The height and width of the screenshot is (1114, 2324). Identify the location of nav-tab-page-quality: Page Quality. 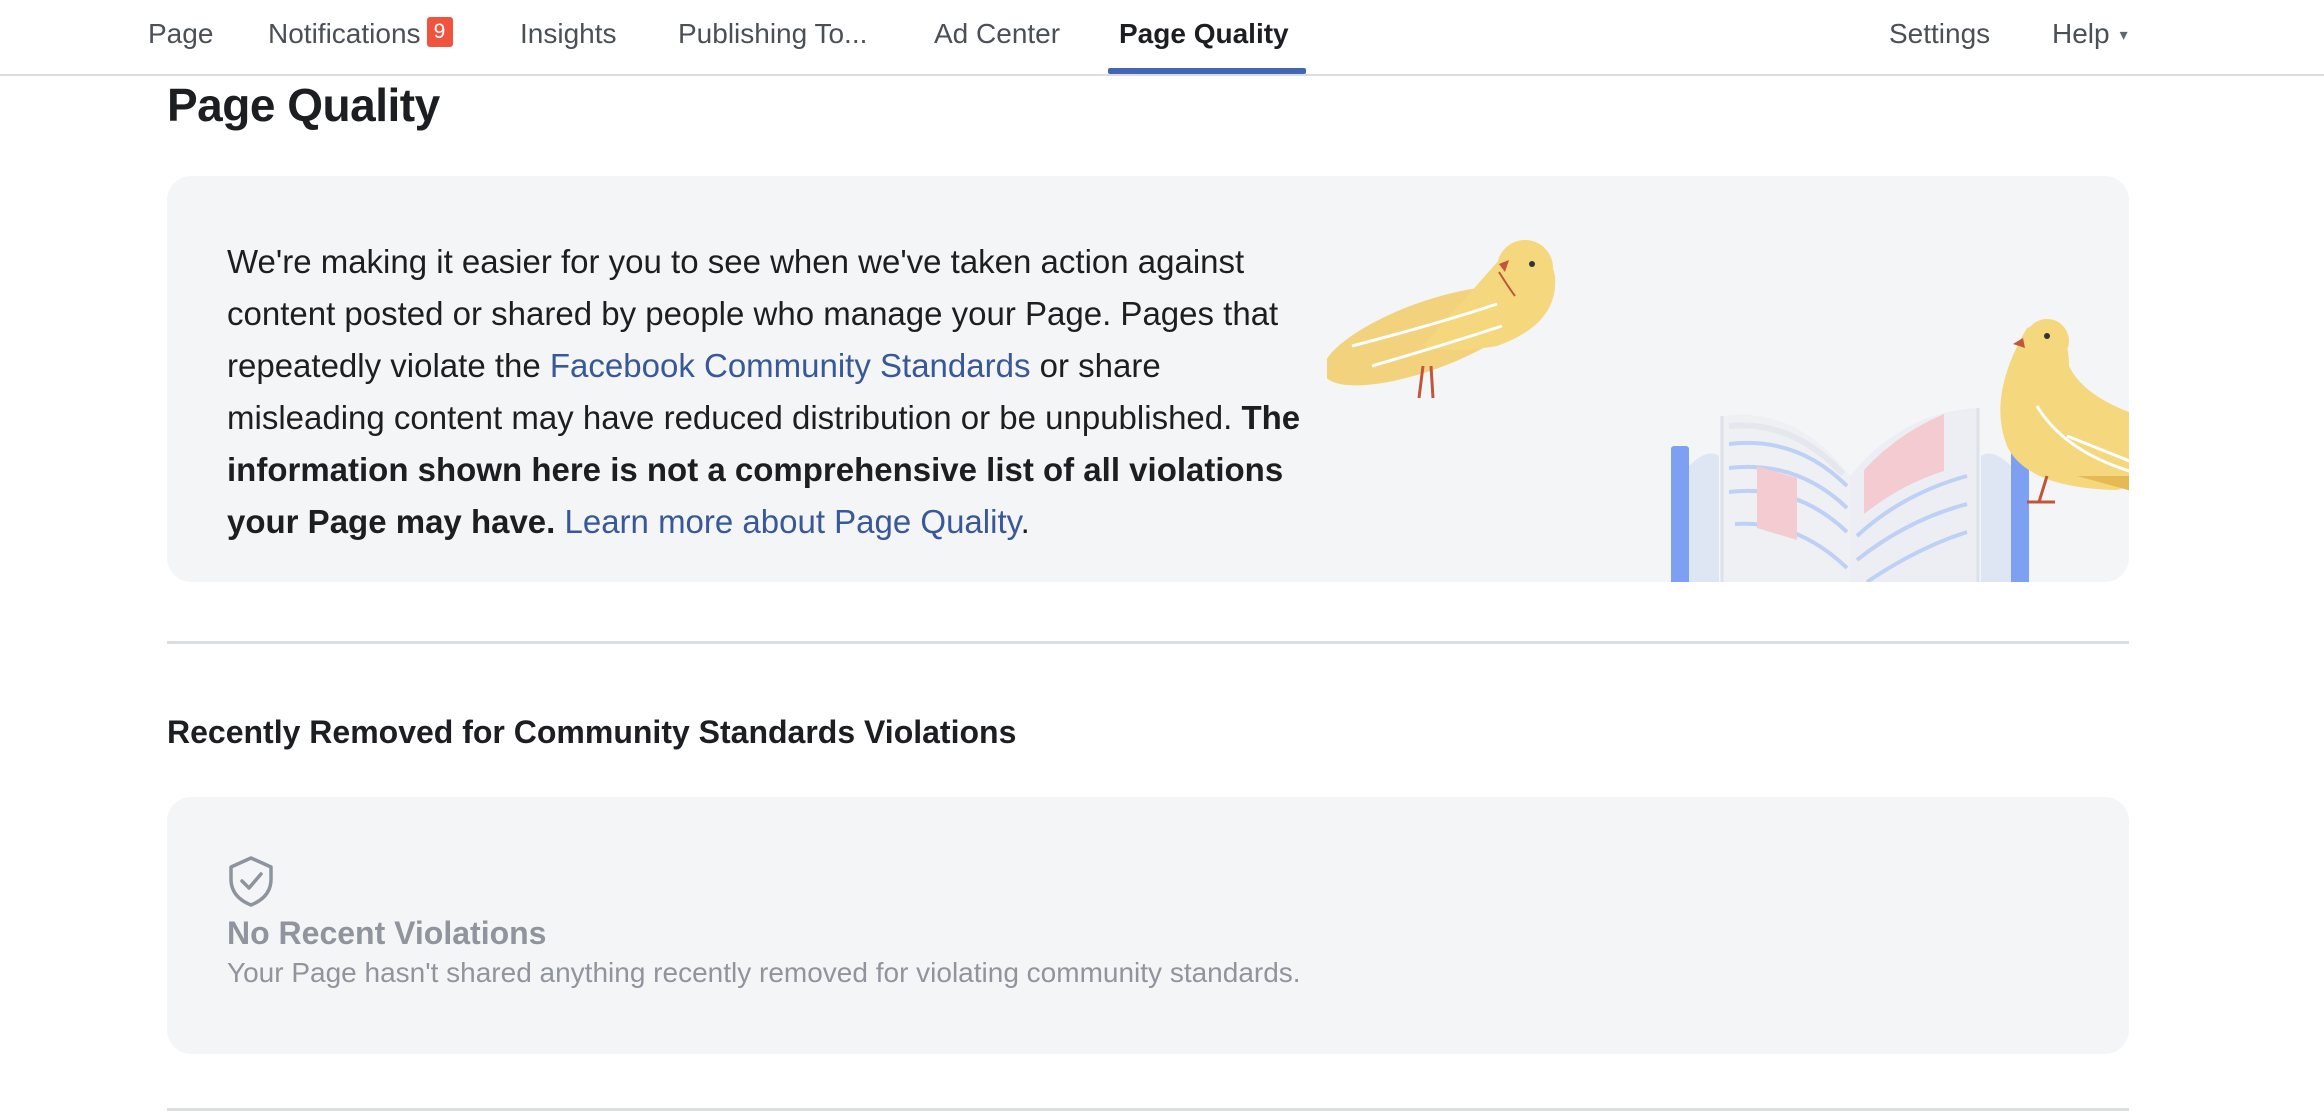
(1204, 38).